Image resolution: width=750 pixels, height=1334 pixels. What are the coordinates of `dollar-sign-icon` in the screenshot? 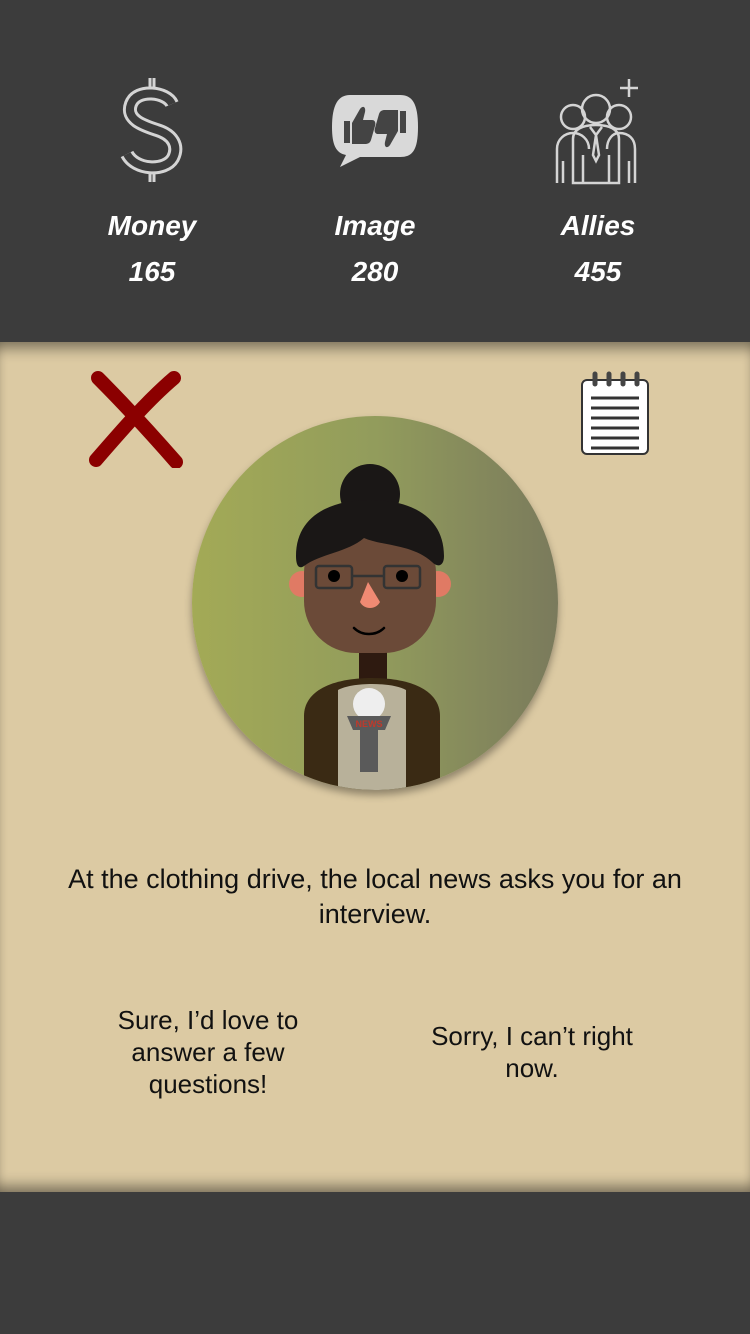 It's located at (152, 130).